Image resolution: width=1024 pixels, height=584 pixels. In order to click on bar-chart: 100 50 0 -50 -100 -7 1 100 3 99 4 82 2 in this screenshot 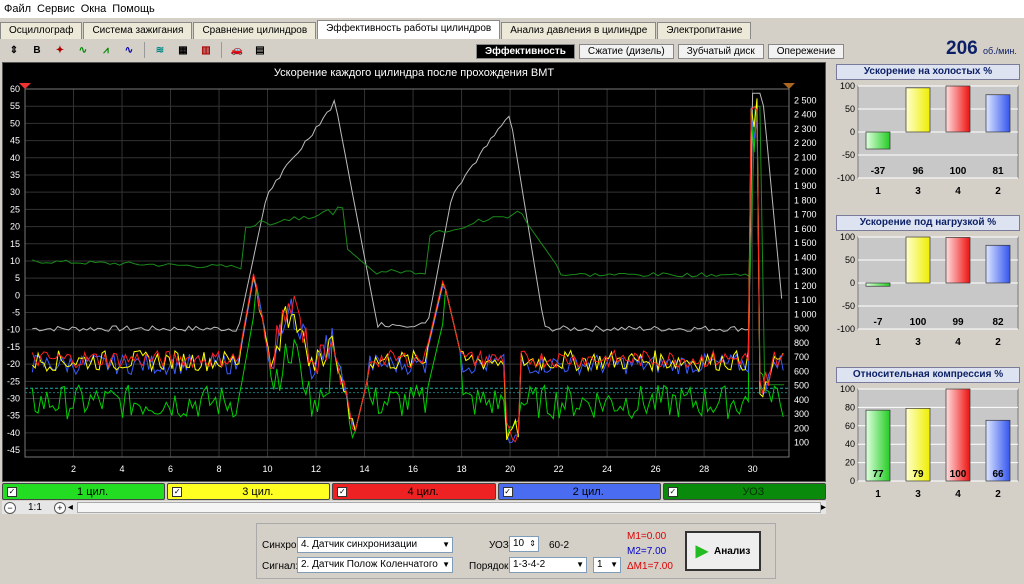, I will do `click(928, 290)`.